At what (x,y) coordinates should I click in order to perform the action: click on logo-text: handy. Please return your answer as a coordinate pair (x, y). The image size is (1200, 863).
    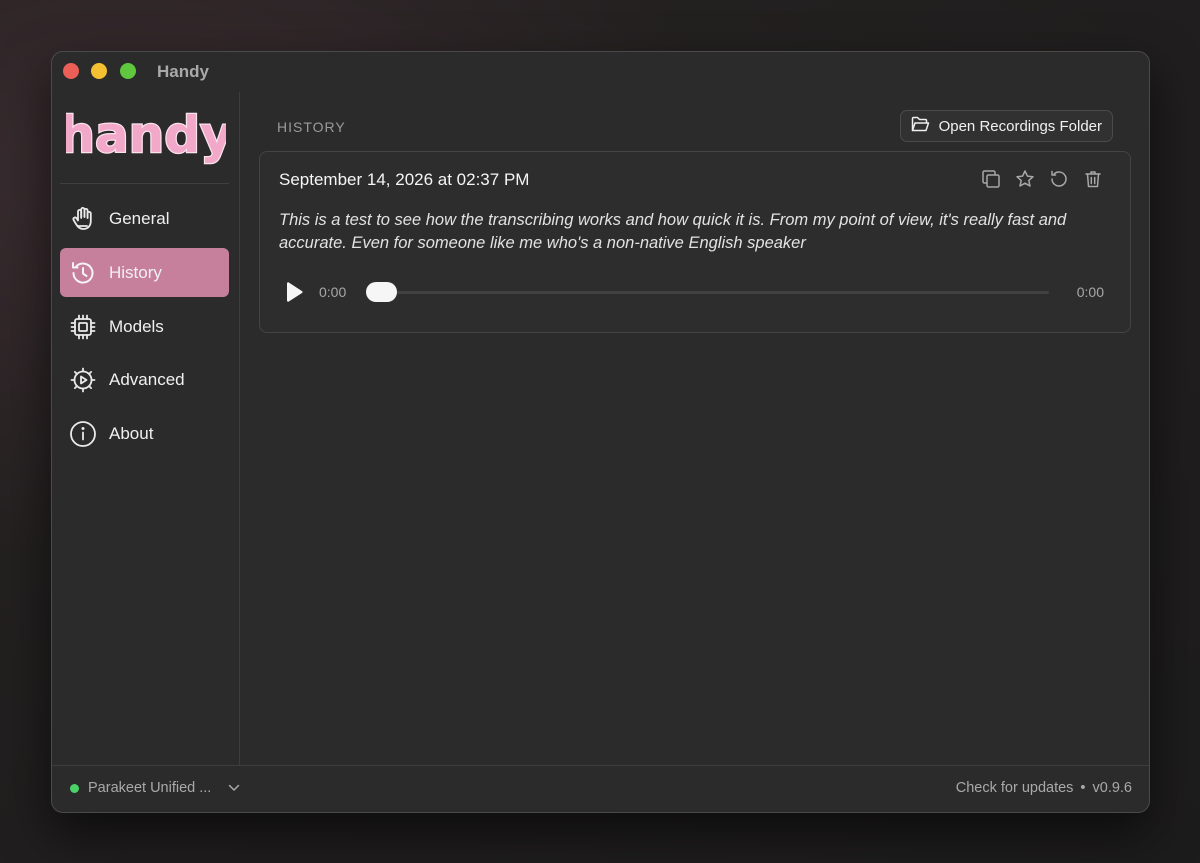
    Looking at the image, I should click on (146, 135).